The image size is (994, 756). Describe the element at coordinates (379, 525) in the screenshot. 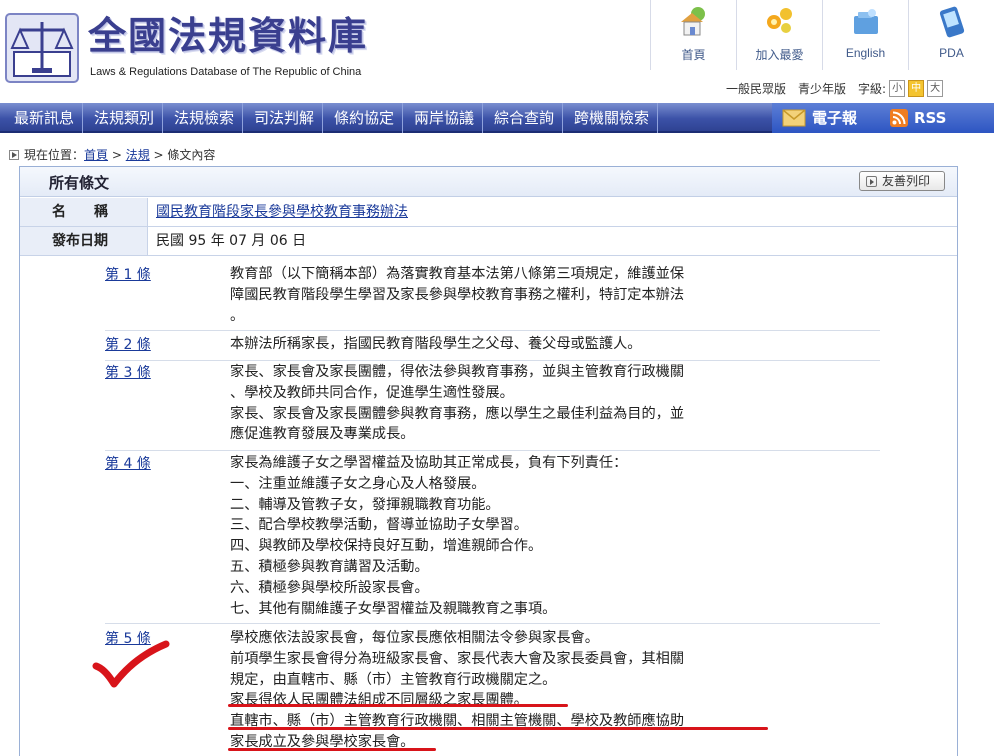

I see `article-line: 三、配合學校教學活動，督導並協助子女學習。` at that location.